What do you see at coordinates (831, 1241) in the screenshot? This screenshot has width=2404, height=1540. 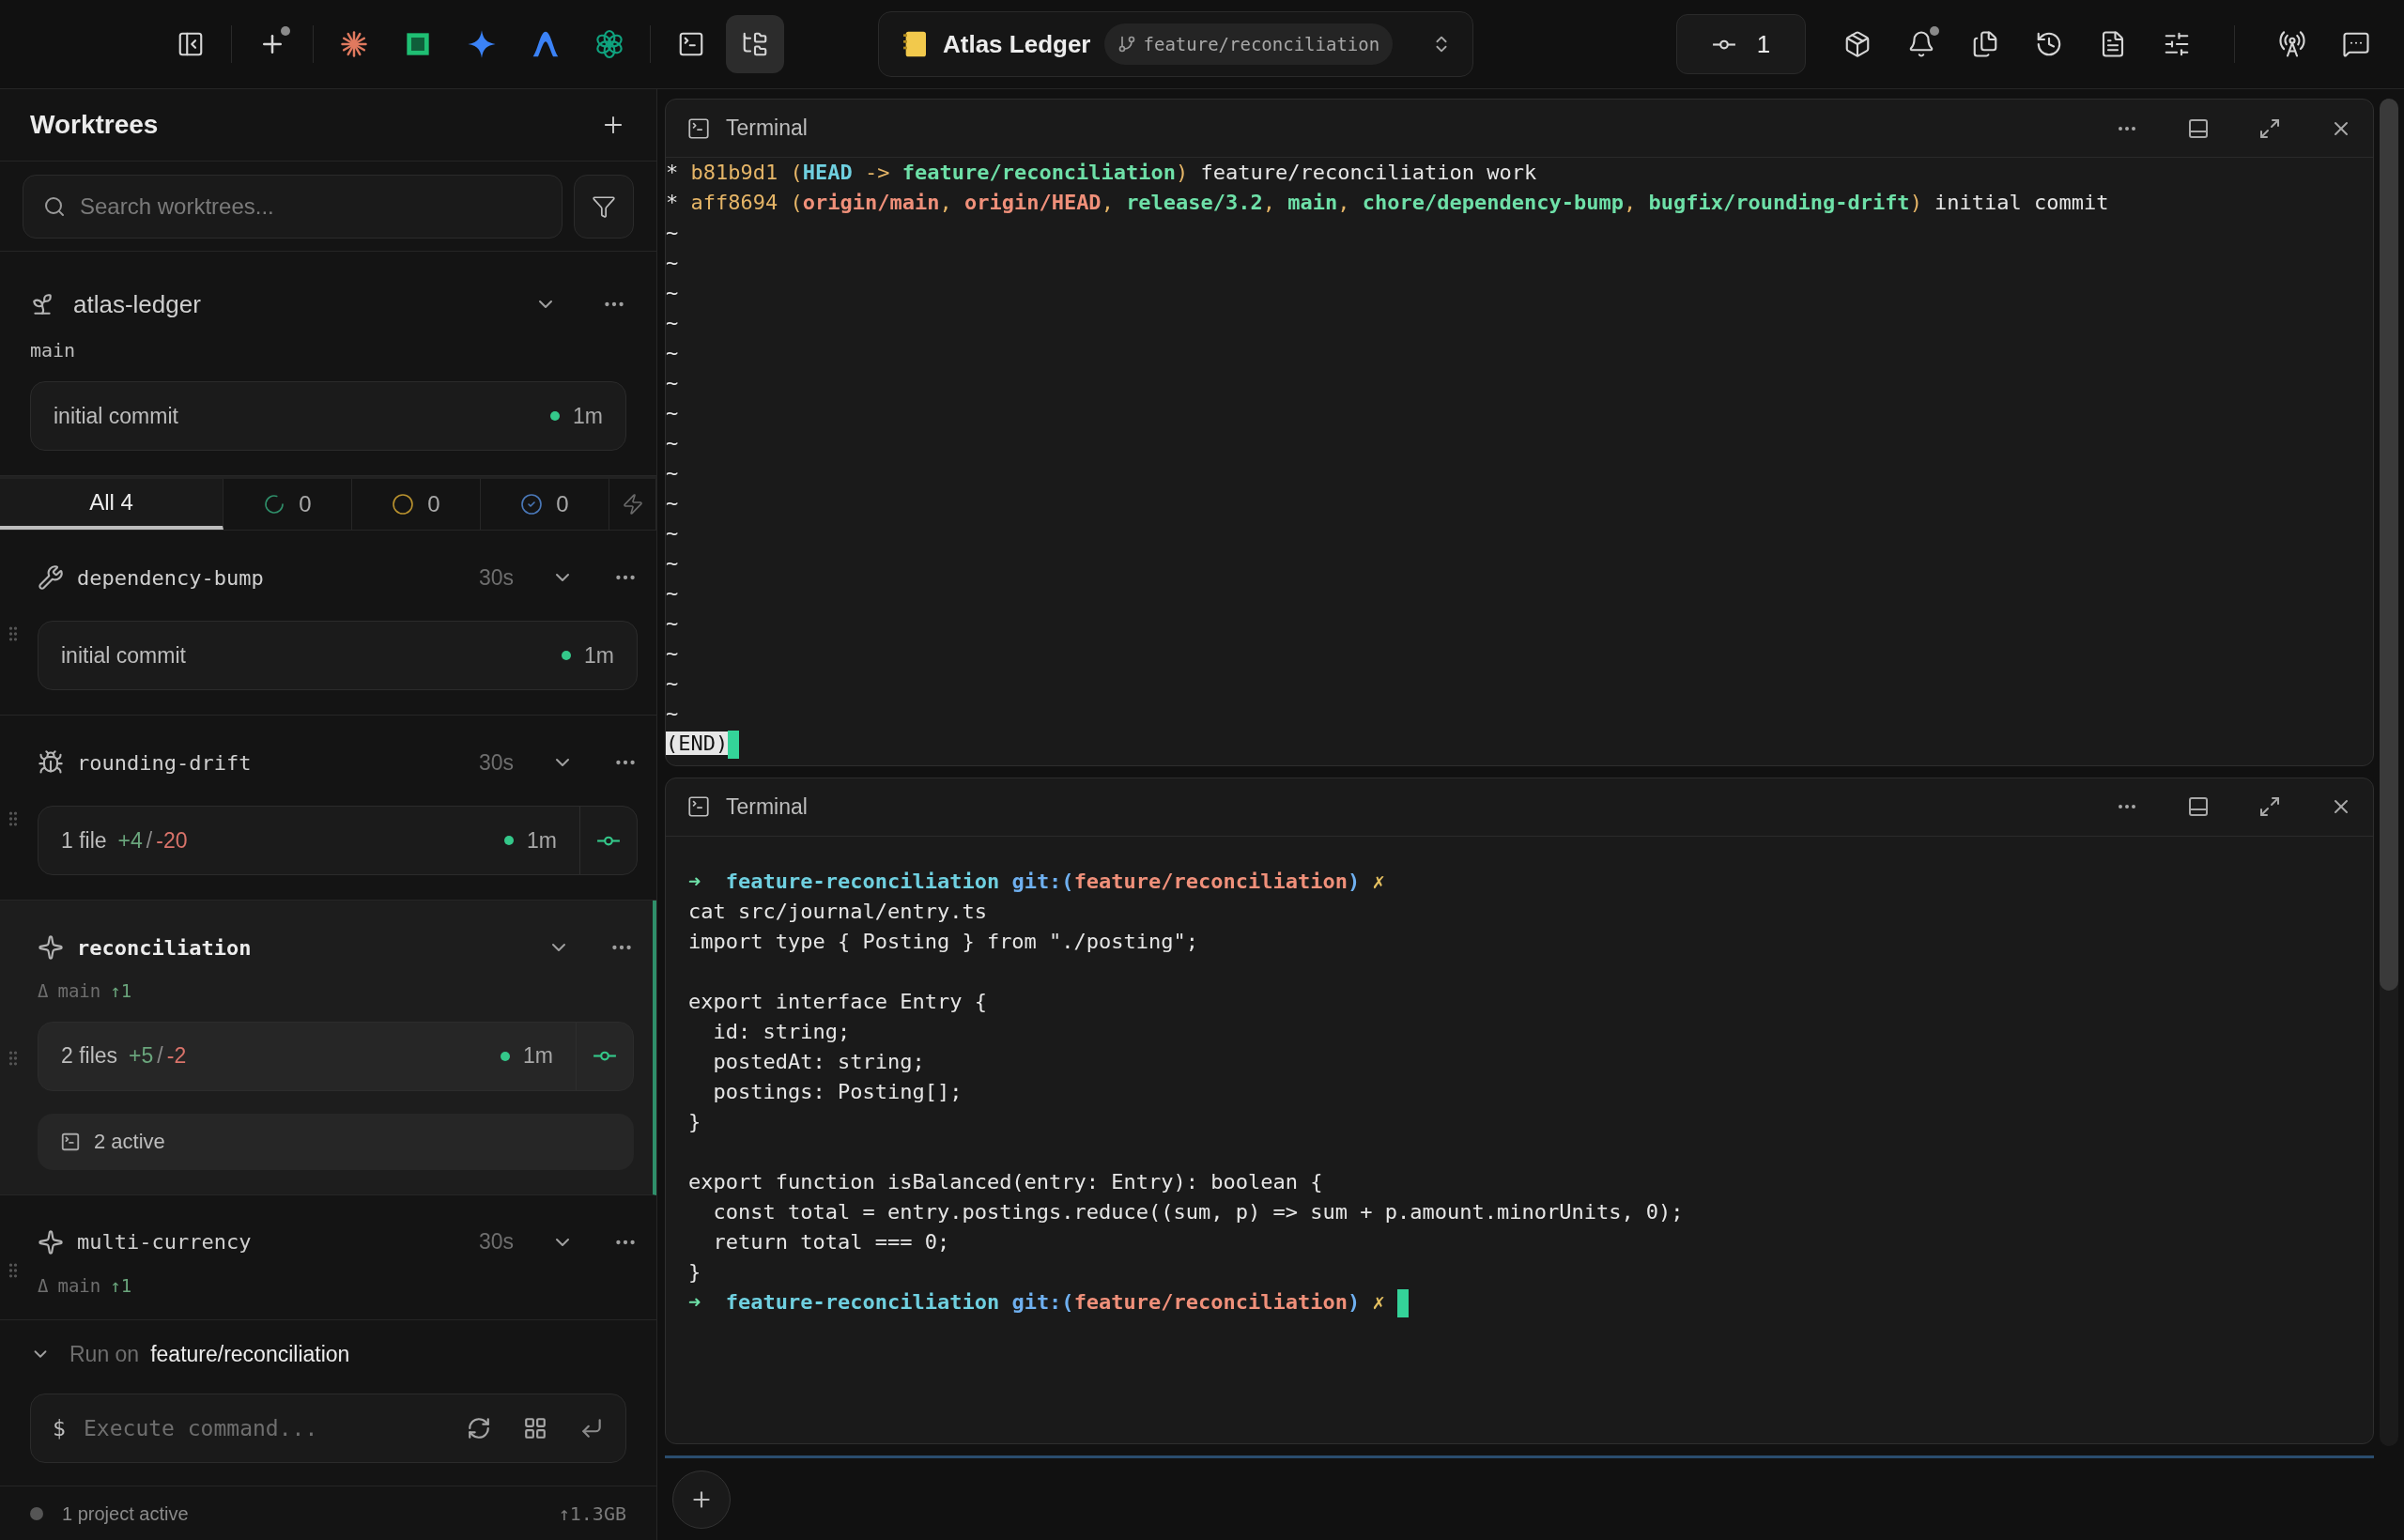 I see `terminal-line: return total === 0;` at bounding box center [831, 1241].